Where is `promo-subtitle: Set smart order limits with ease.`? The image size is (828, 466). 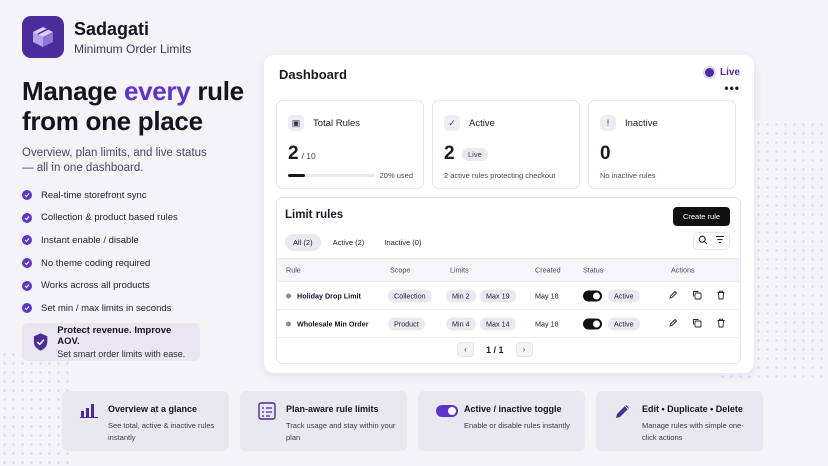 promo-subtitle: Set smart order limits with ease. is located at coordinates (121, 354).